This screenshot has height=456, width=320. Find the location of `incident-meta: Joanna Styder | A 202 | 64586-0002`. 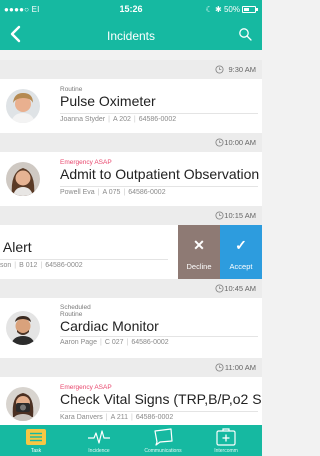

incident-meta: Joanna Styder | A 202 | 64586-0002 is located at coordinates (118, 119).